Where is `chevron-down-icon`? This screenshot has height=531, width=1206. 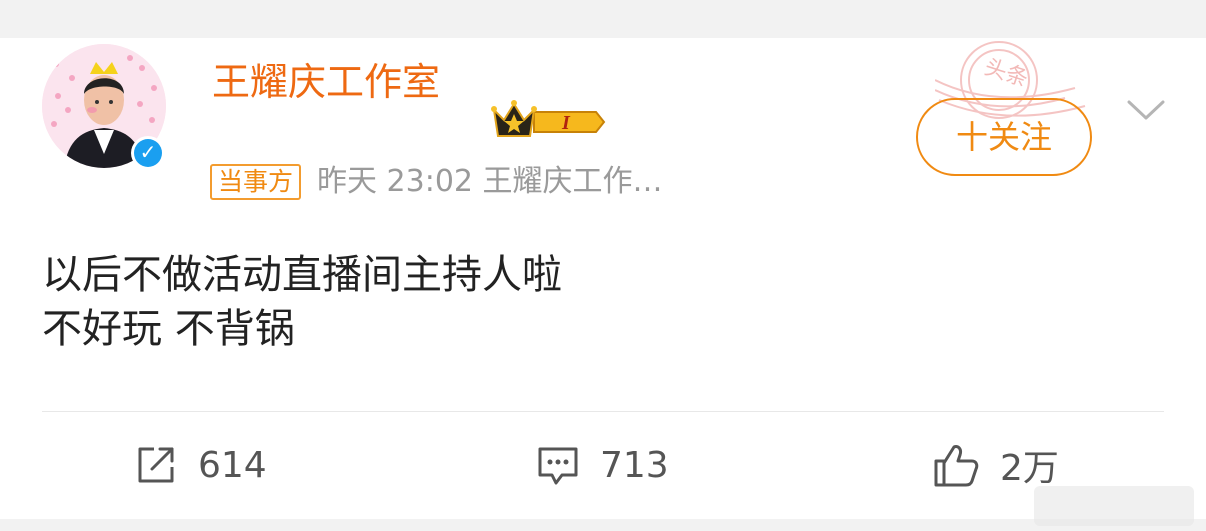 chevron-down-icon is located at coordinates (1146, 111).